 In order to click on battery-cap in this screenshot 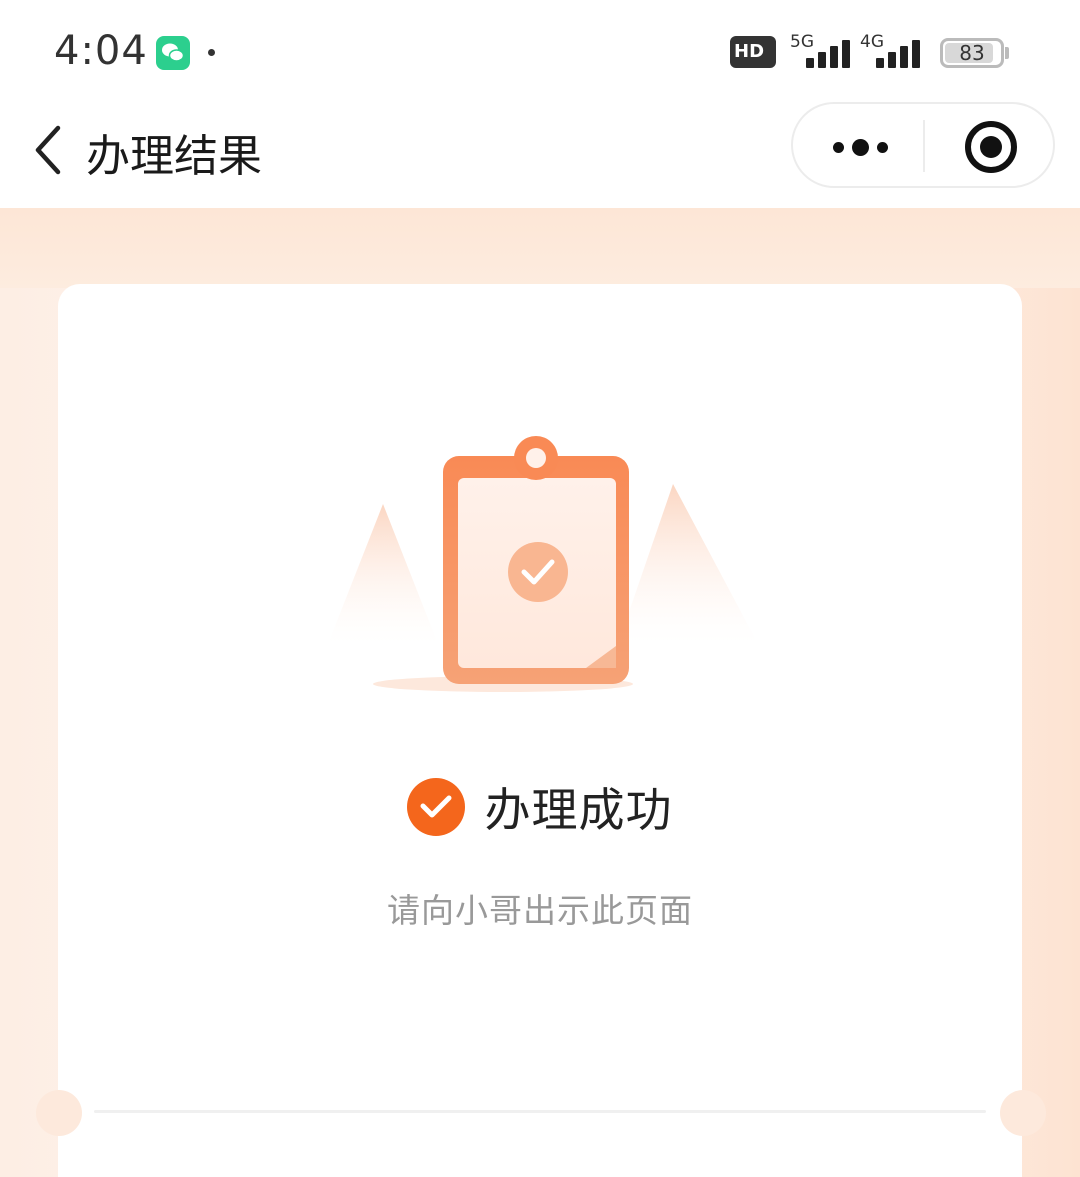, I will do `click(1007, 53)`.